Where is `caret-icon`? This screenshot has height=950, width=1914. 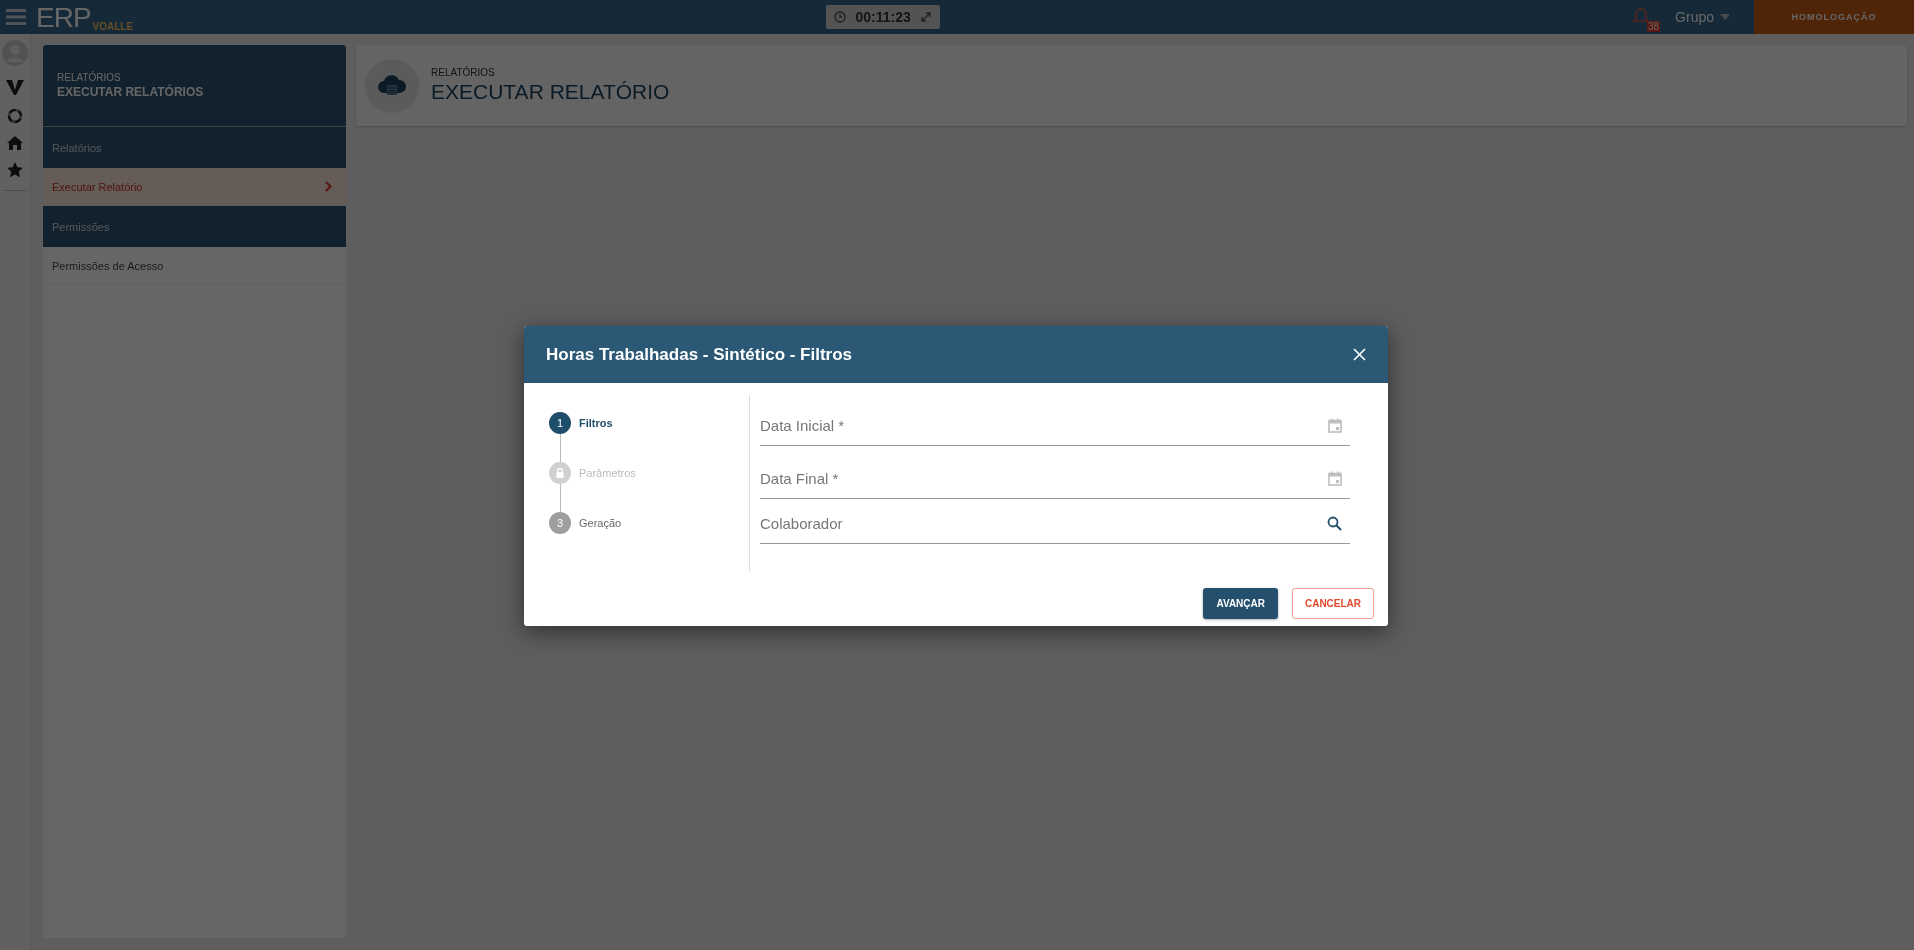 caret-icon is located at coordinates (1725, 17).